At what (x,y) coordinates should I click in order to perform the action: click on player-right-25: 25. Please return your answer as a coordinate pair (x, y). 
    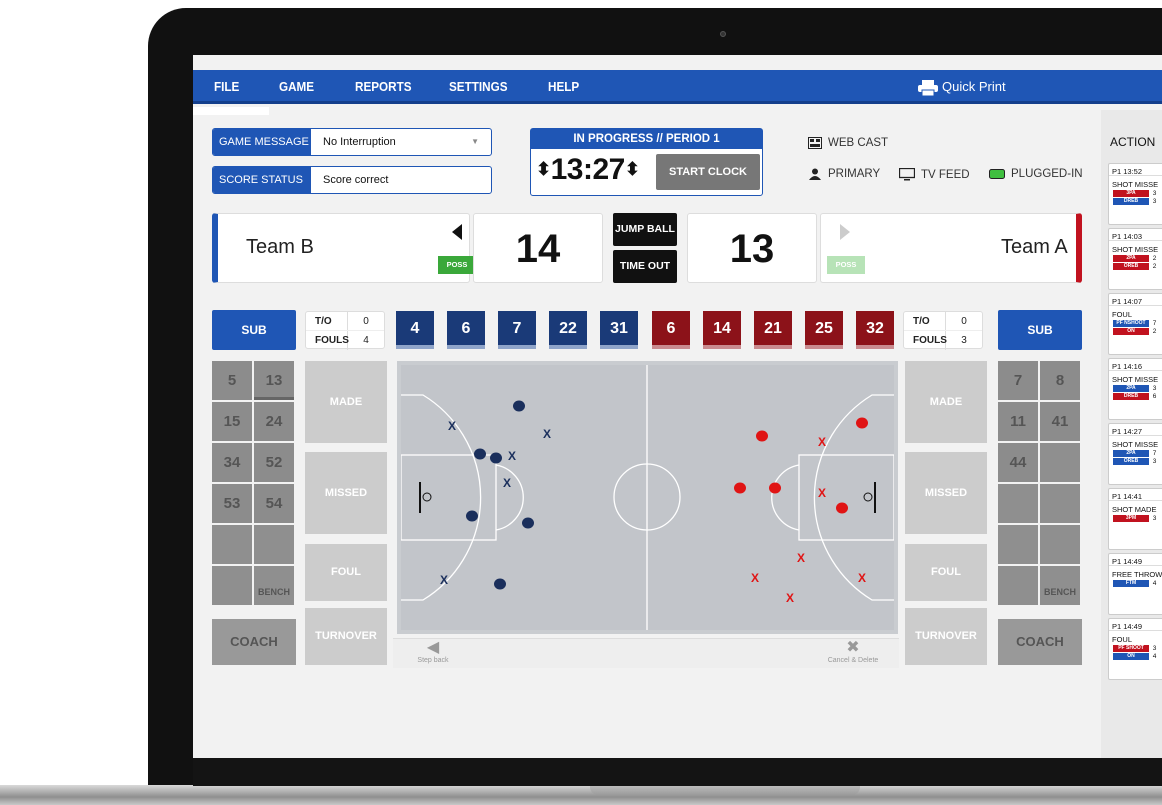
    Looking at the image, I should click on (824, 330).